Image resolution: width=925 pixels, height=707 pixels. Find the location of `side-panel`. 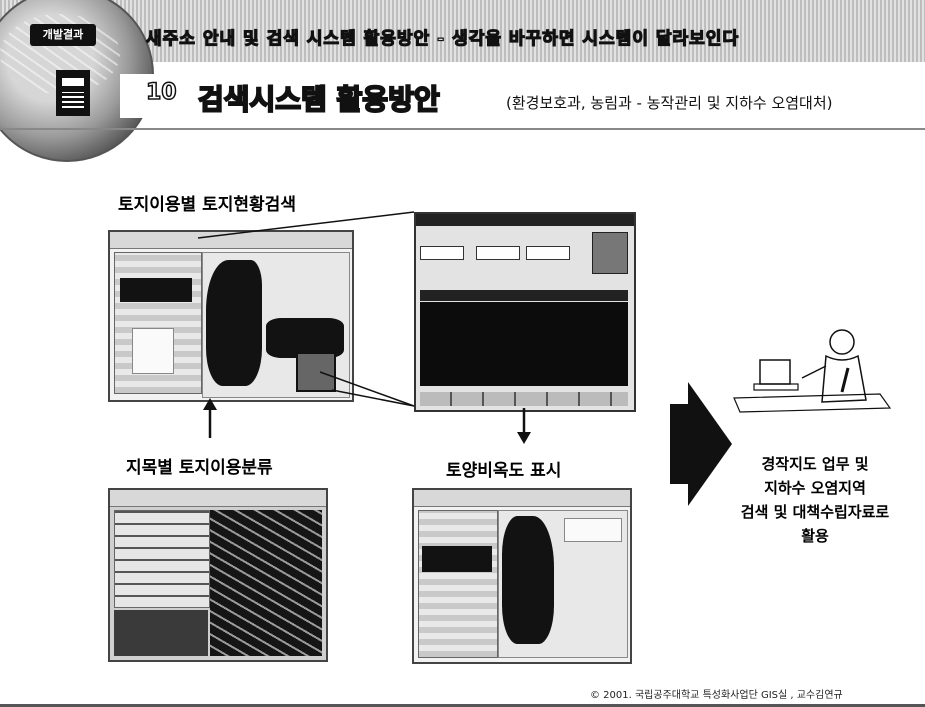

side-panel is located at coordinates (458, 584).